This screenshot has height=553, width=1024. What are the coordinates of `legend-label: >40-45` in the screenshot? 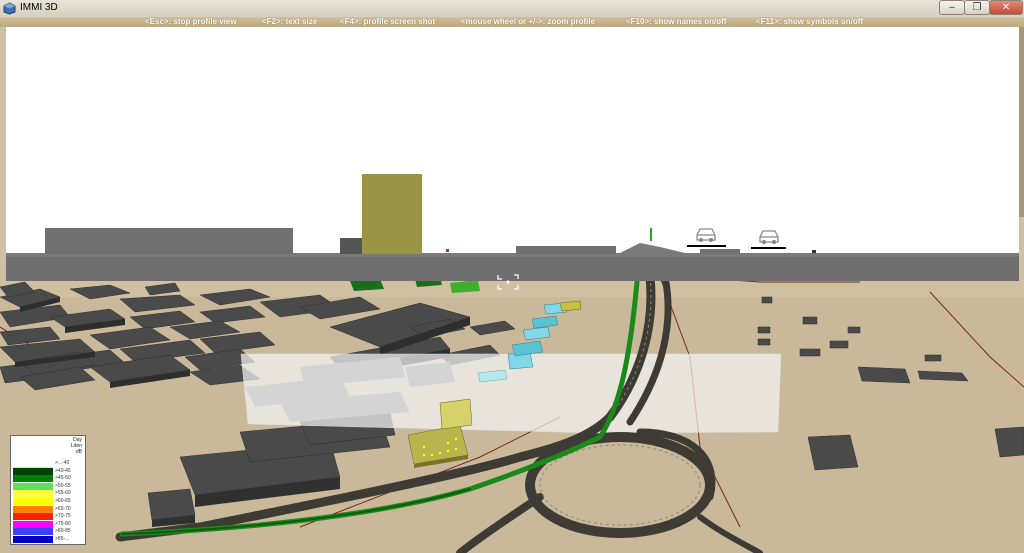 It's located at (63, 470).